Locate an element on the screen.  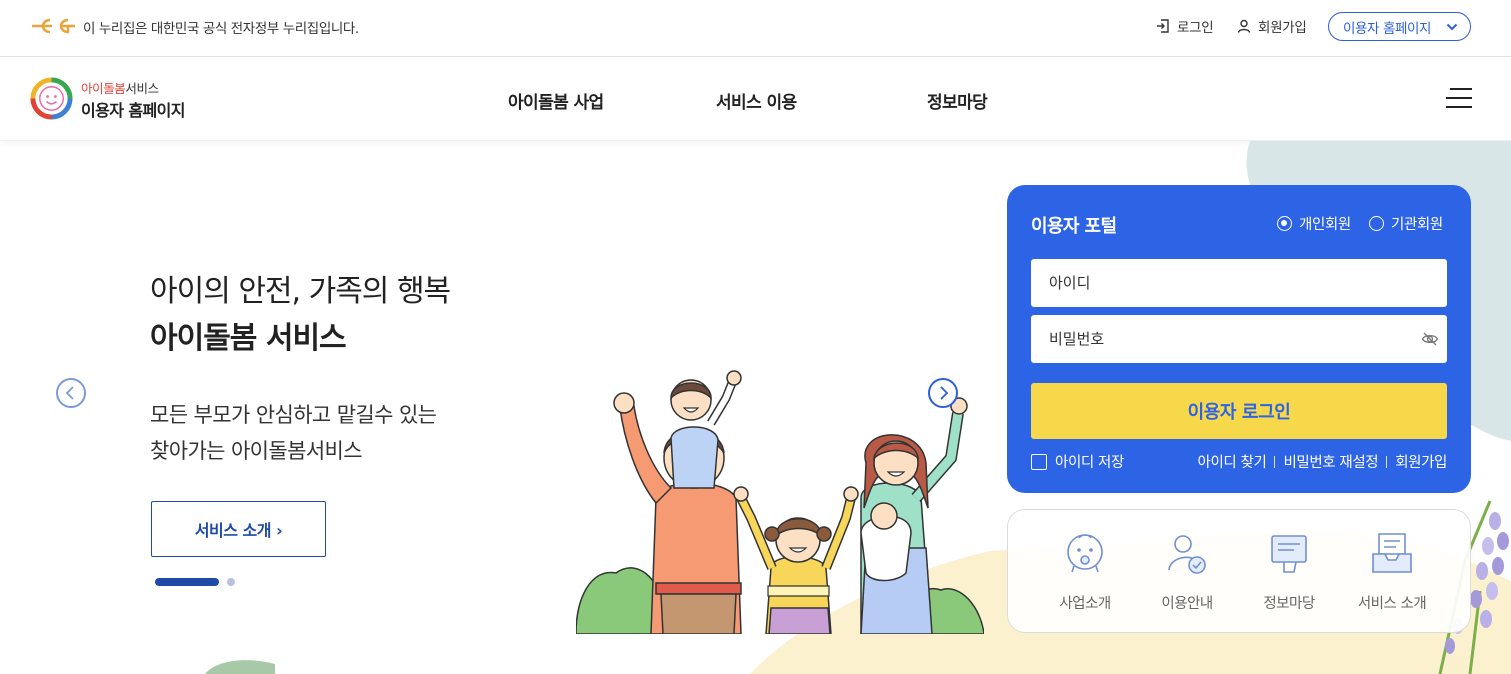
radio-org-label: 기관회원 is located at coordinates (1417, 225).